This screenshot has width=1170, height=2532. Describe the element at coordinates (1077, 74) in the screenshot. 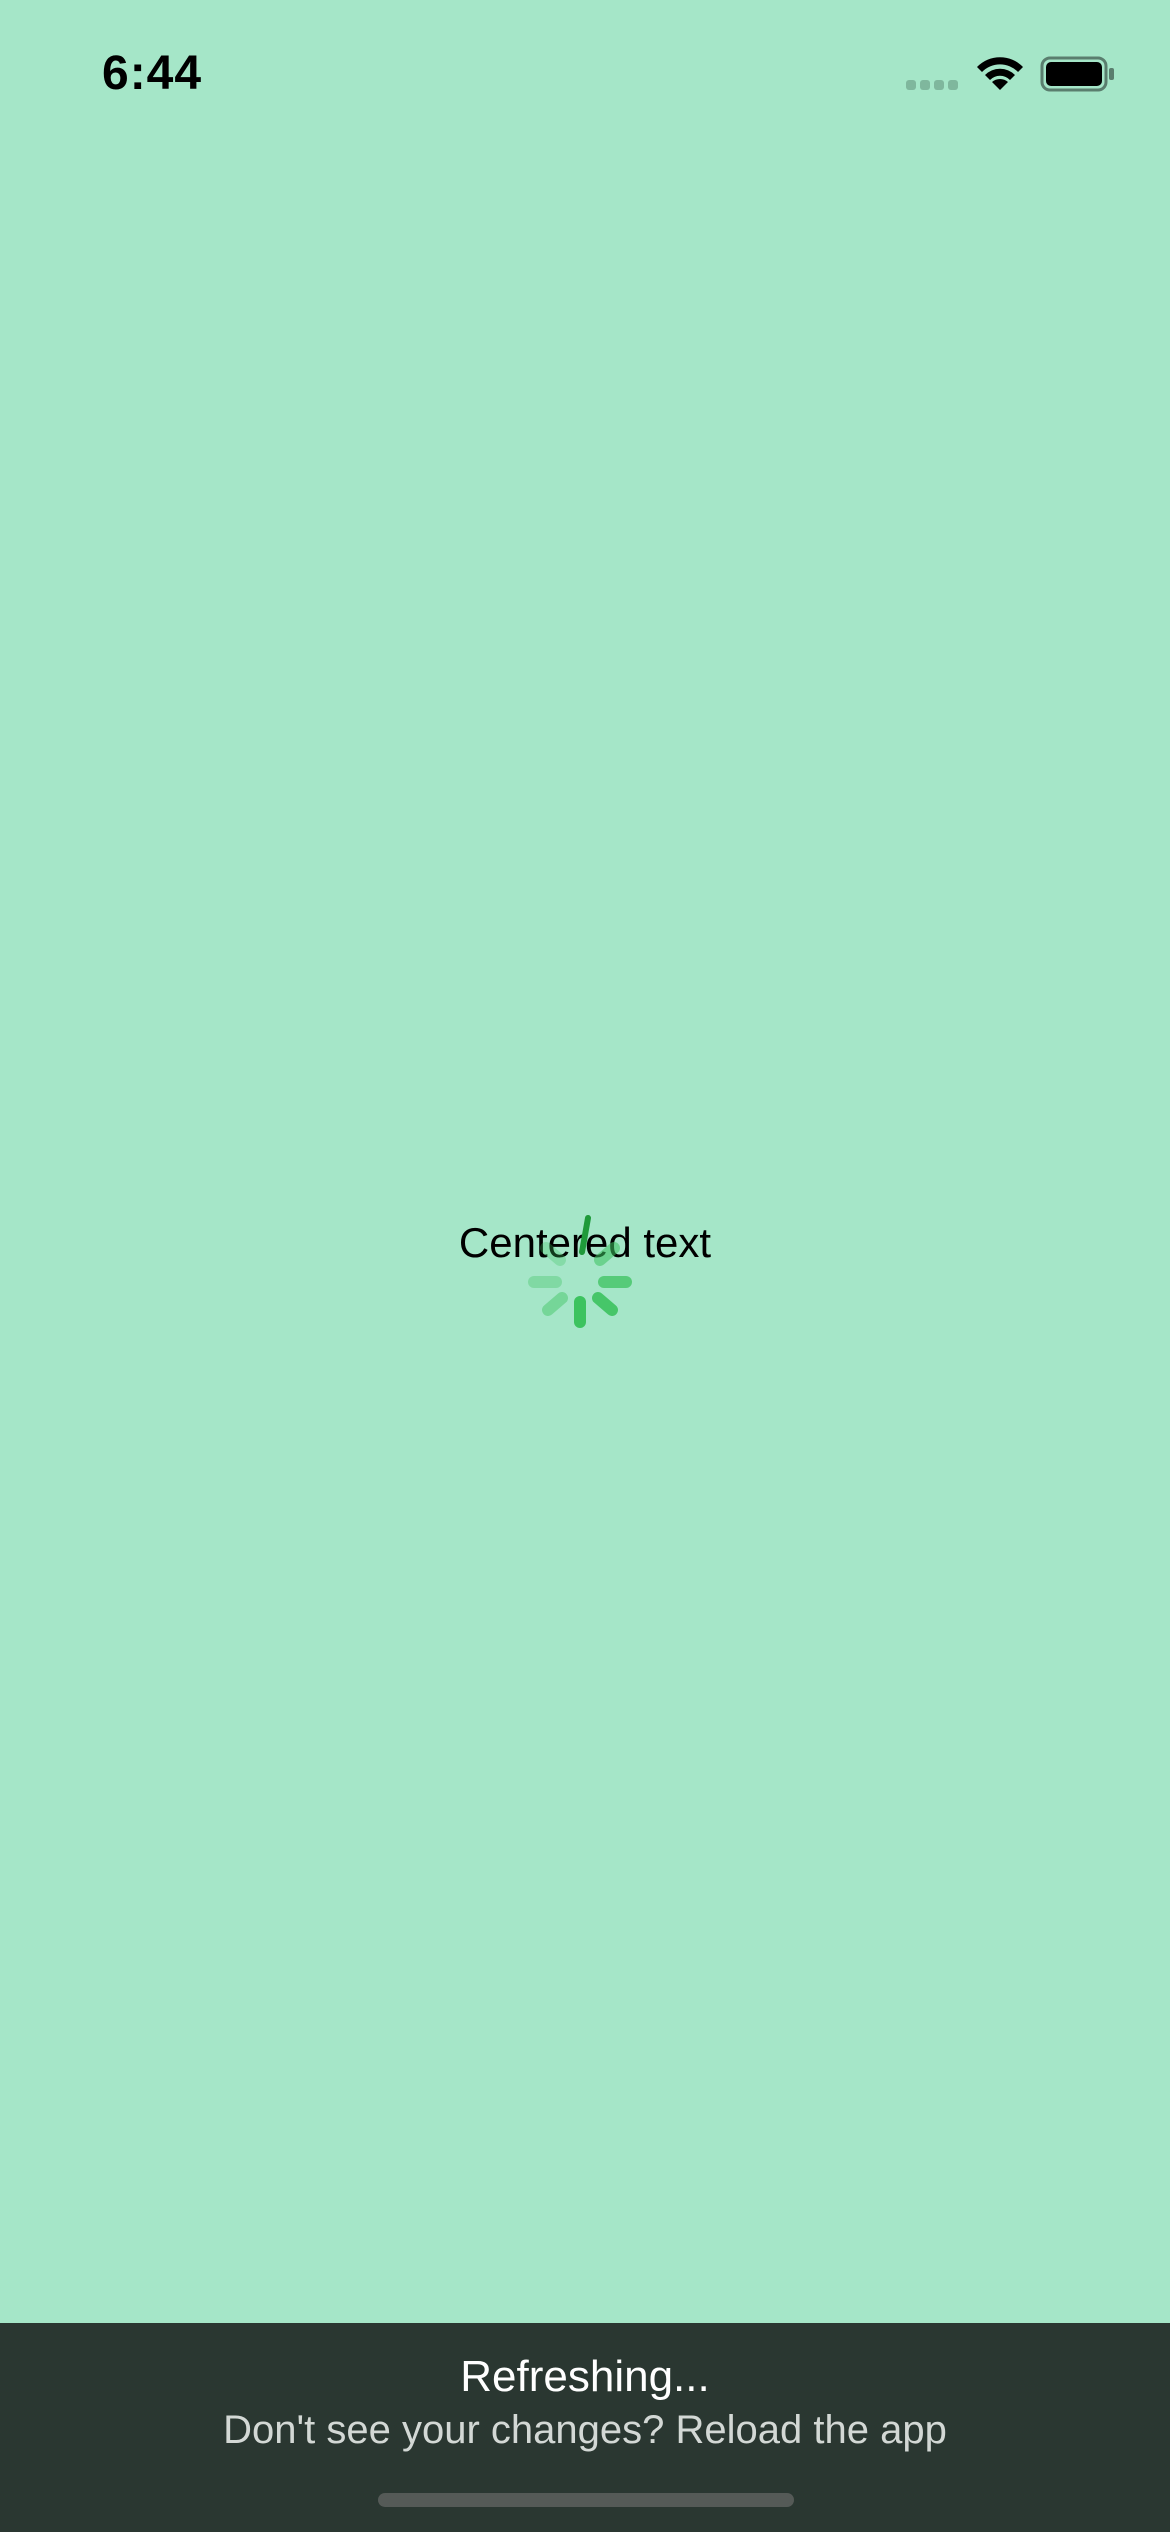

I see `battery-icon` at that location.